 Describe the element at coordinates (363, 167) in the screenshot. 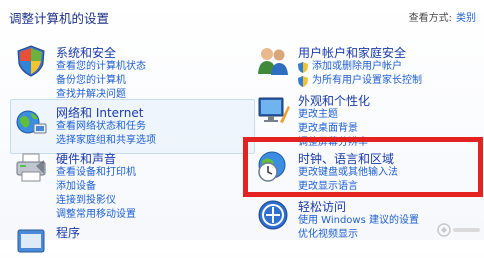

I see `red-highlight-box` at that location.